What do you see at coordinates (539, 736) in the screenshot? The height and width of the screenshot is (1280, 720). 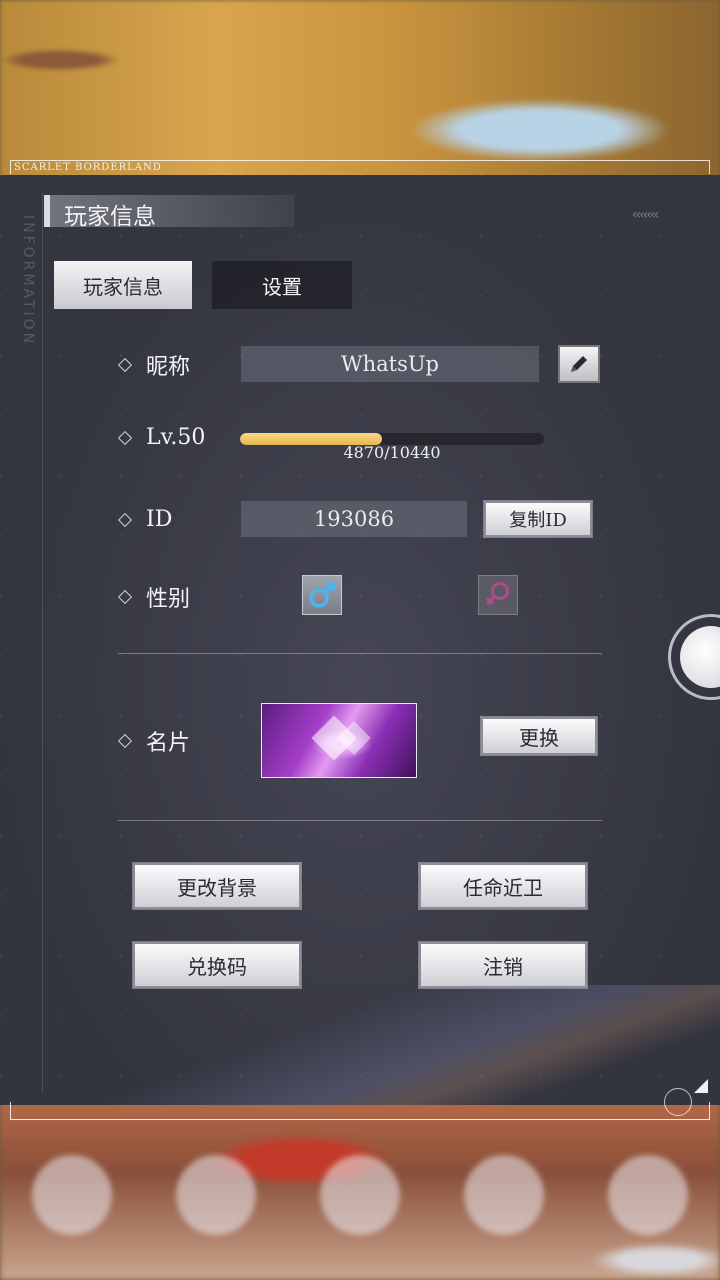 I see `change-card-button: 更换` at bounding box center [539, 736].